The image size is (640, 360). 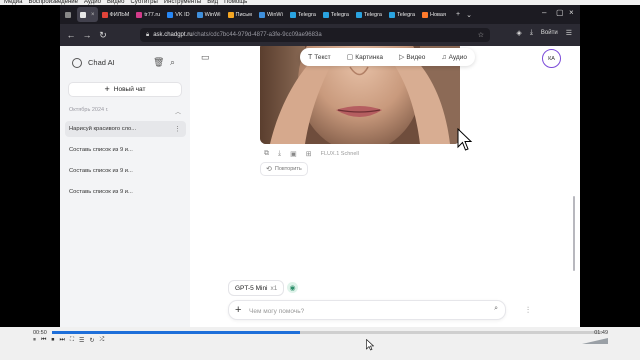 I want to click on close-tab-icon: ×, so click(x=93, y=15).